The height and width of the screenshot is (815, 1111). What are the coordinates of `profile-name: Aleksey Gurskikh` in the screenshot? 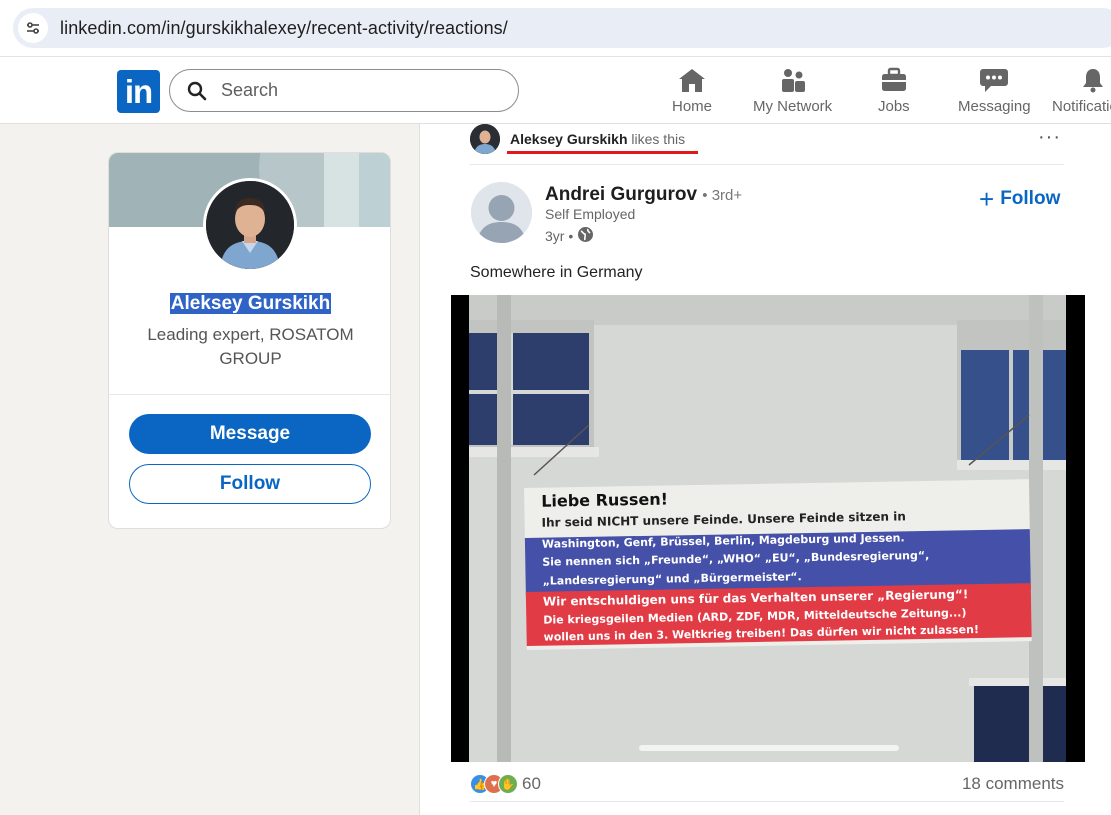 It's located at (249, 304).